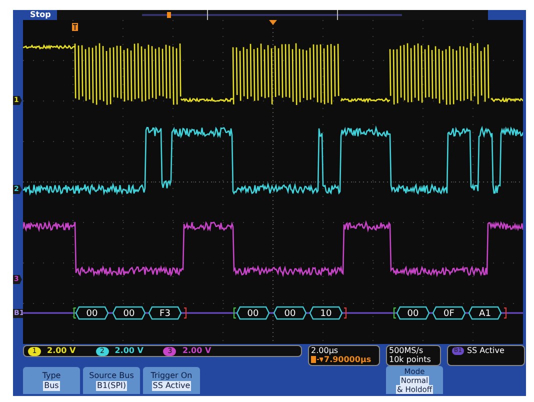  I want to click on menu-button: Type Bus, so click(51, 380).